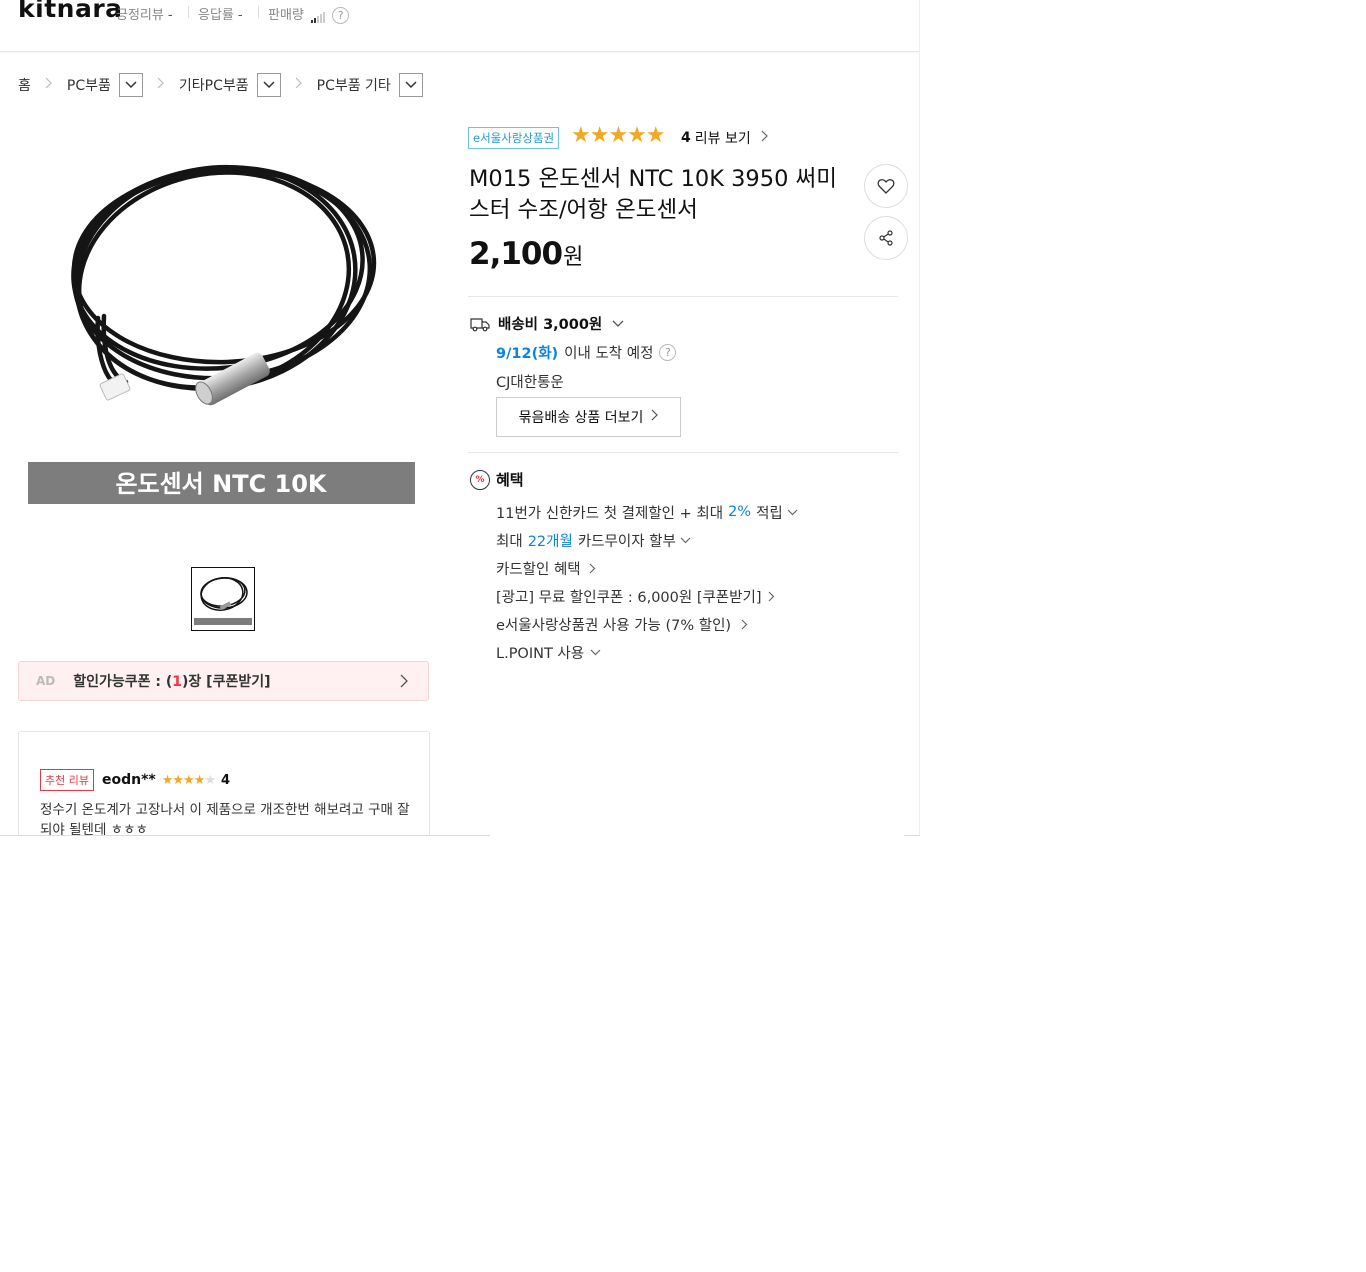 The height and width of the screenshot is (1272, 1366). Describe the element at coordinates (170, 15) in the screenshot. I see `positive-review-value: -` at that location.